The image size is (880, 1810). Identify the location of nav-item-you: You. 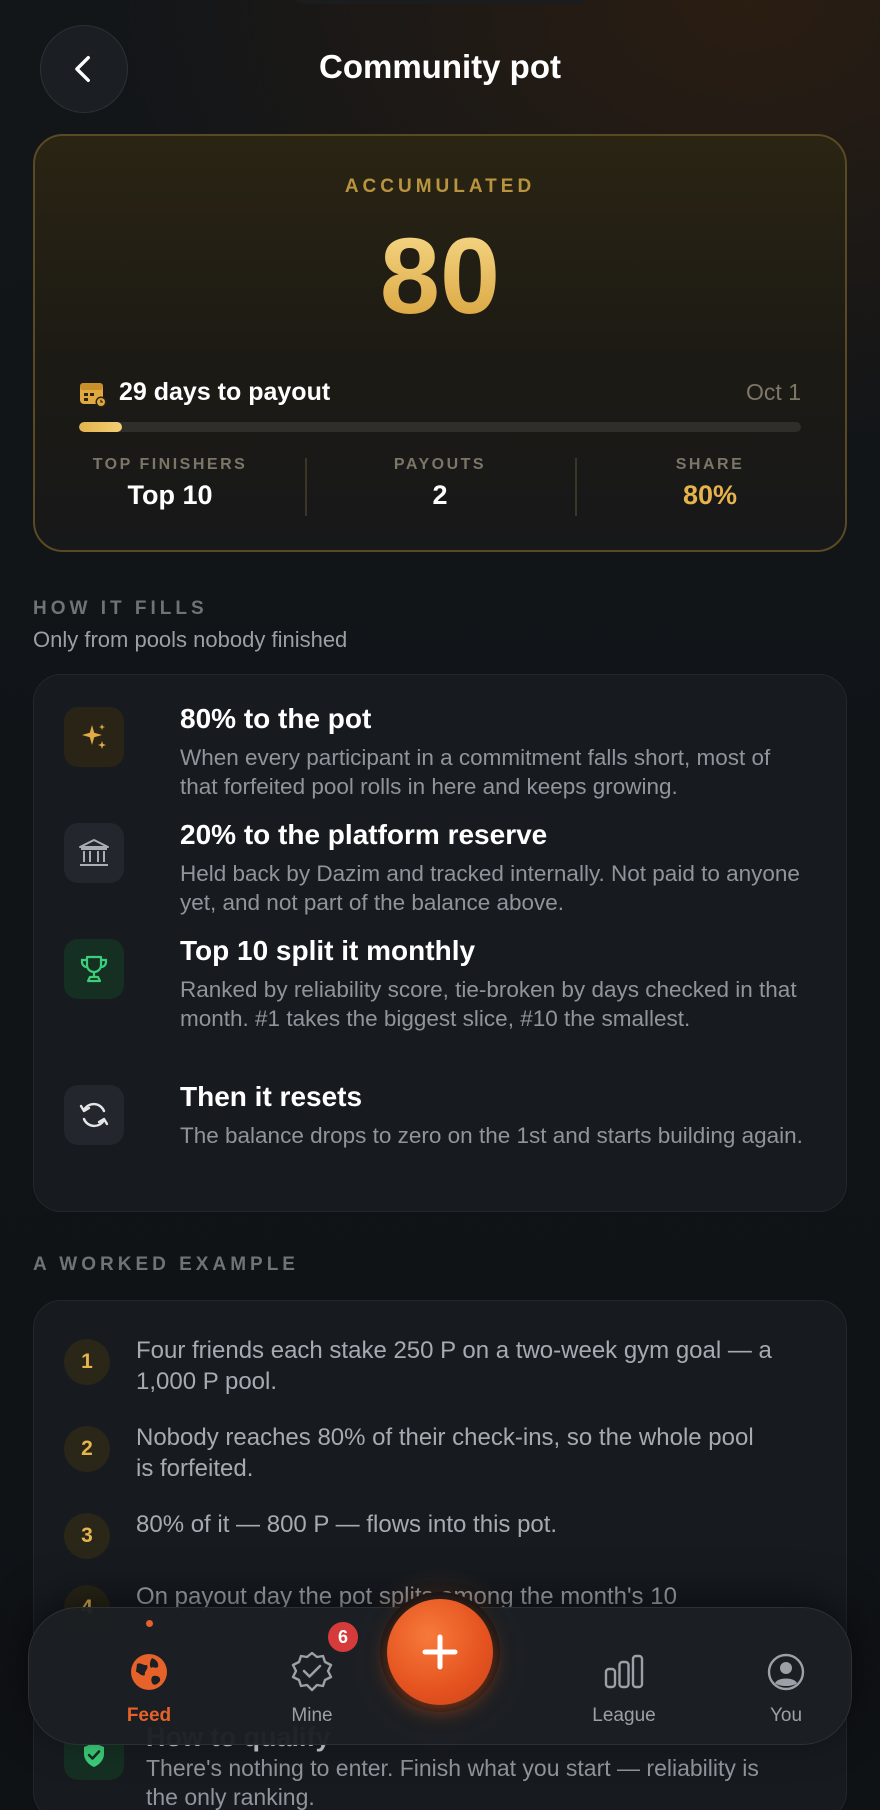
(786, 1677).